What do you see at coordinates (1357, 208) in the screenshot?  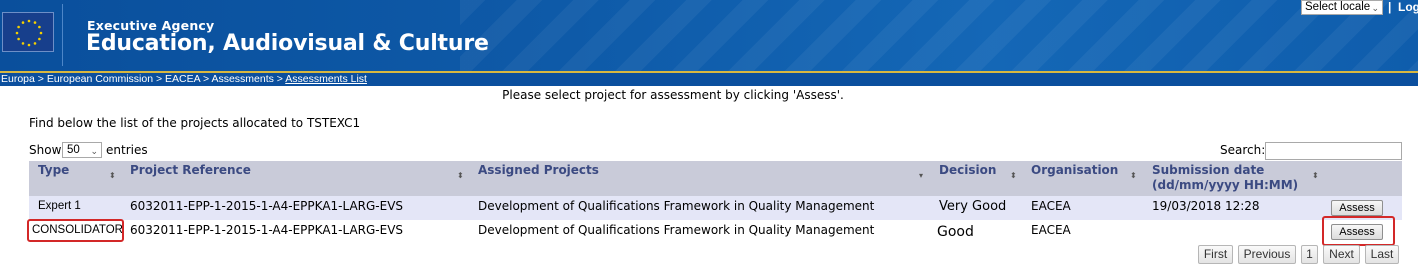 I see `assess-button: Assess` at bounding box center [1357, 208].